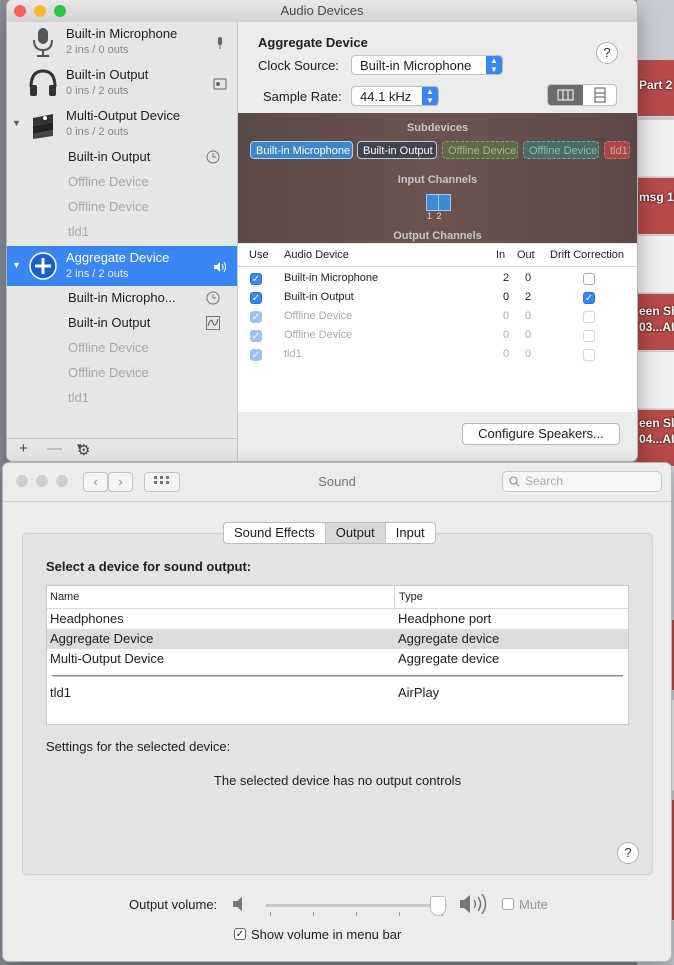  What do you see at coordinates (237, 904) in the screenshot?
I see `speaker-low-icon` at bounding box center [237, 904].